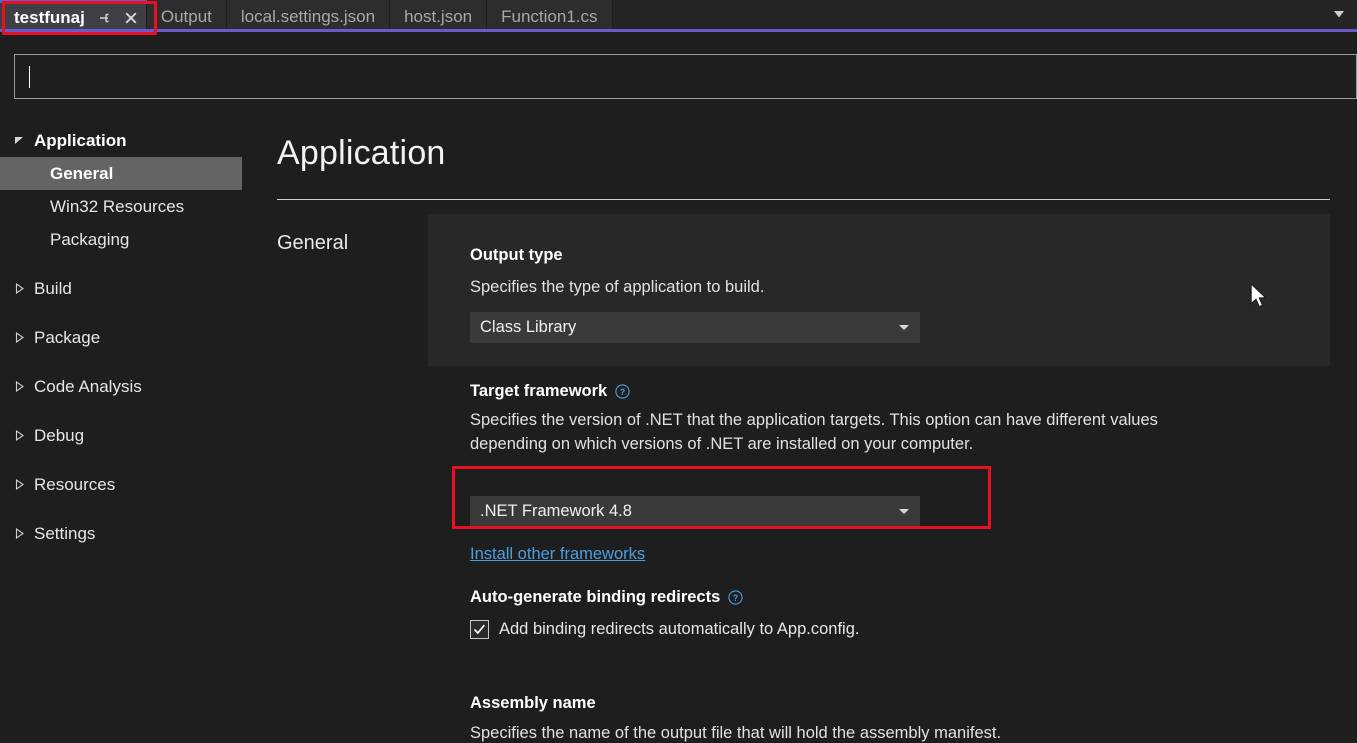  Describe the element at coordinates (75, 484) in the screenshot. I see `sidebar-item-label: Resources` at that location.